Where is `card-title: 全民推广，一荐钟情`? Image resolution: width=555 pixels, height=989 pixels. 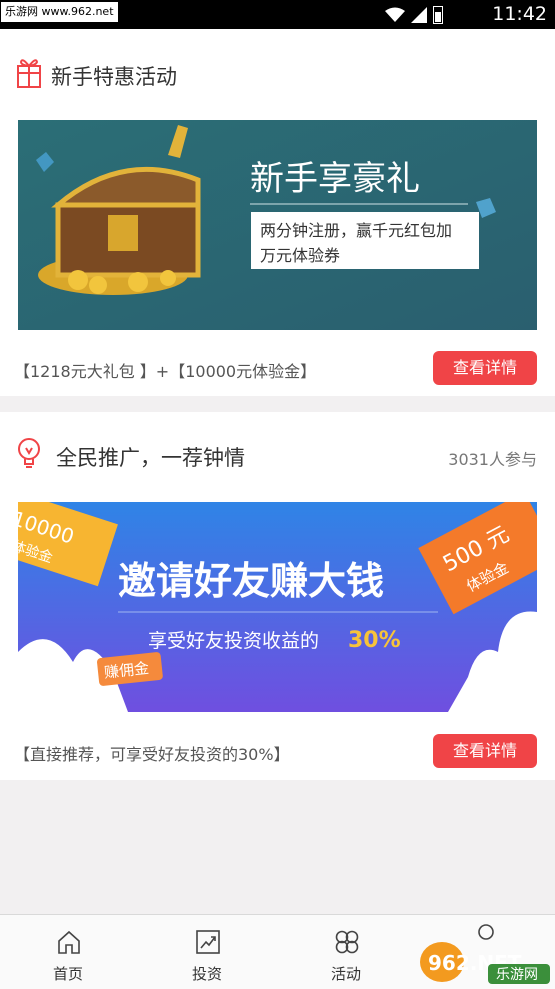 card-title: 全民推广，一荐钟情 is located at coordinates (150, 458).